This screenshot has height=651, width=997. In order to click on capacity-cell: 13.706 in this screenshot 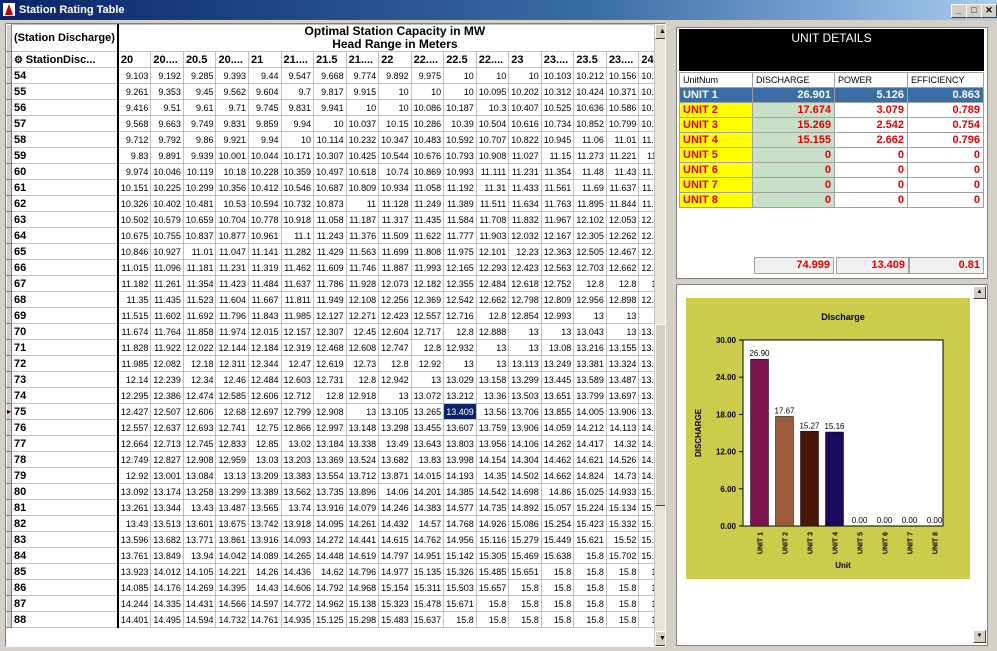, I will do `click(525, 411)`.